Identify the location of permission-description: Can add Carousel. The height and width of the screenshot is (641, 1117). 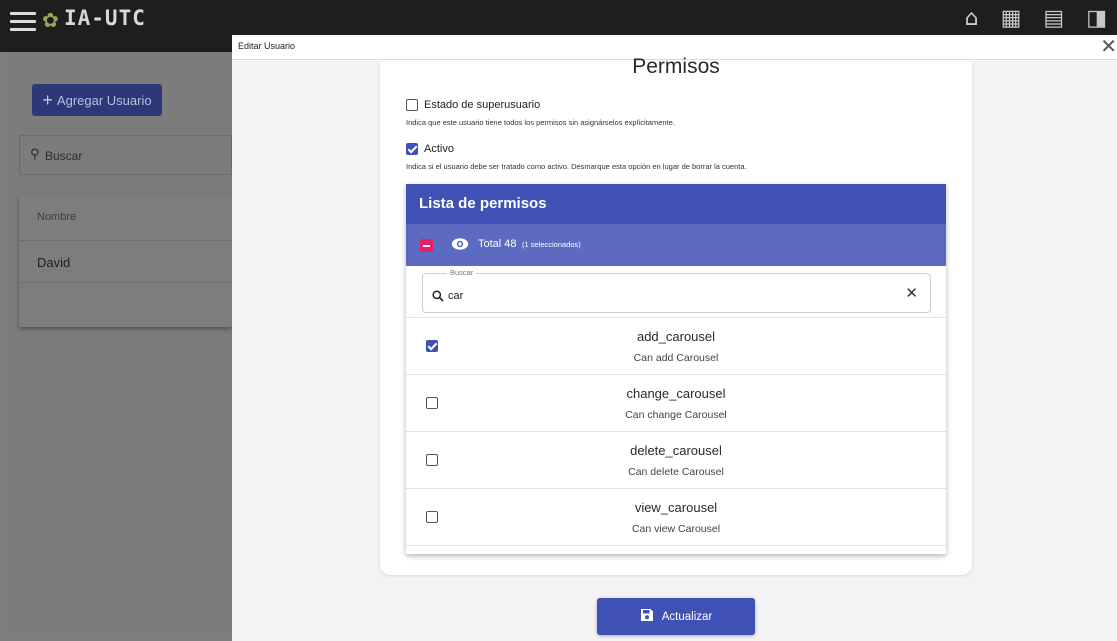
(676, 358).